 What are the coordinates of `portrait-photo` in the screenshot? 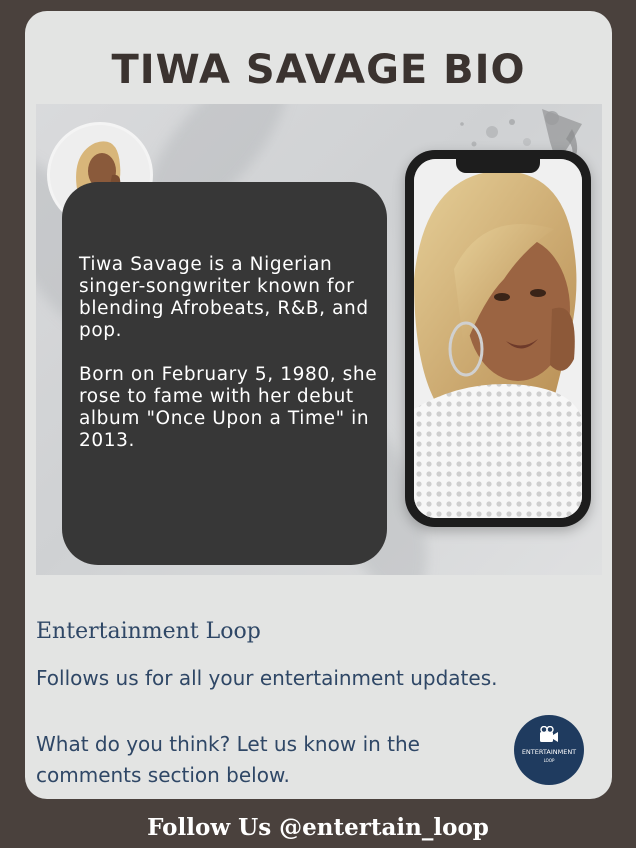 It's located at (498, 338).